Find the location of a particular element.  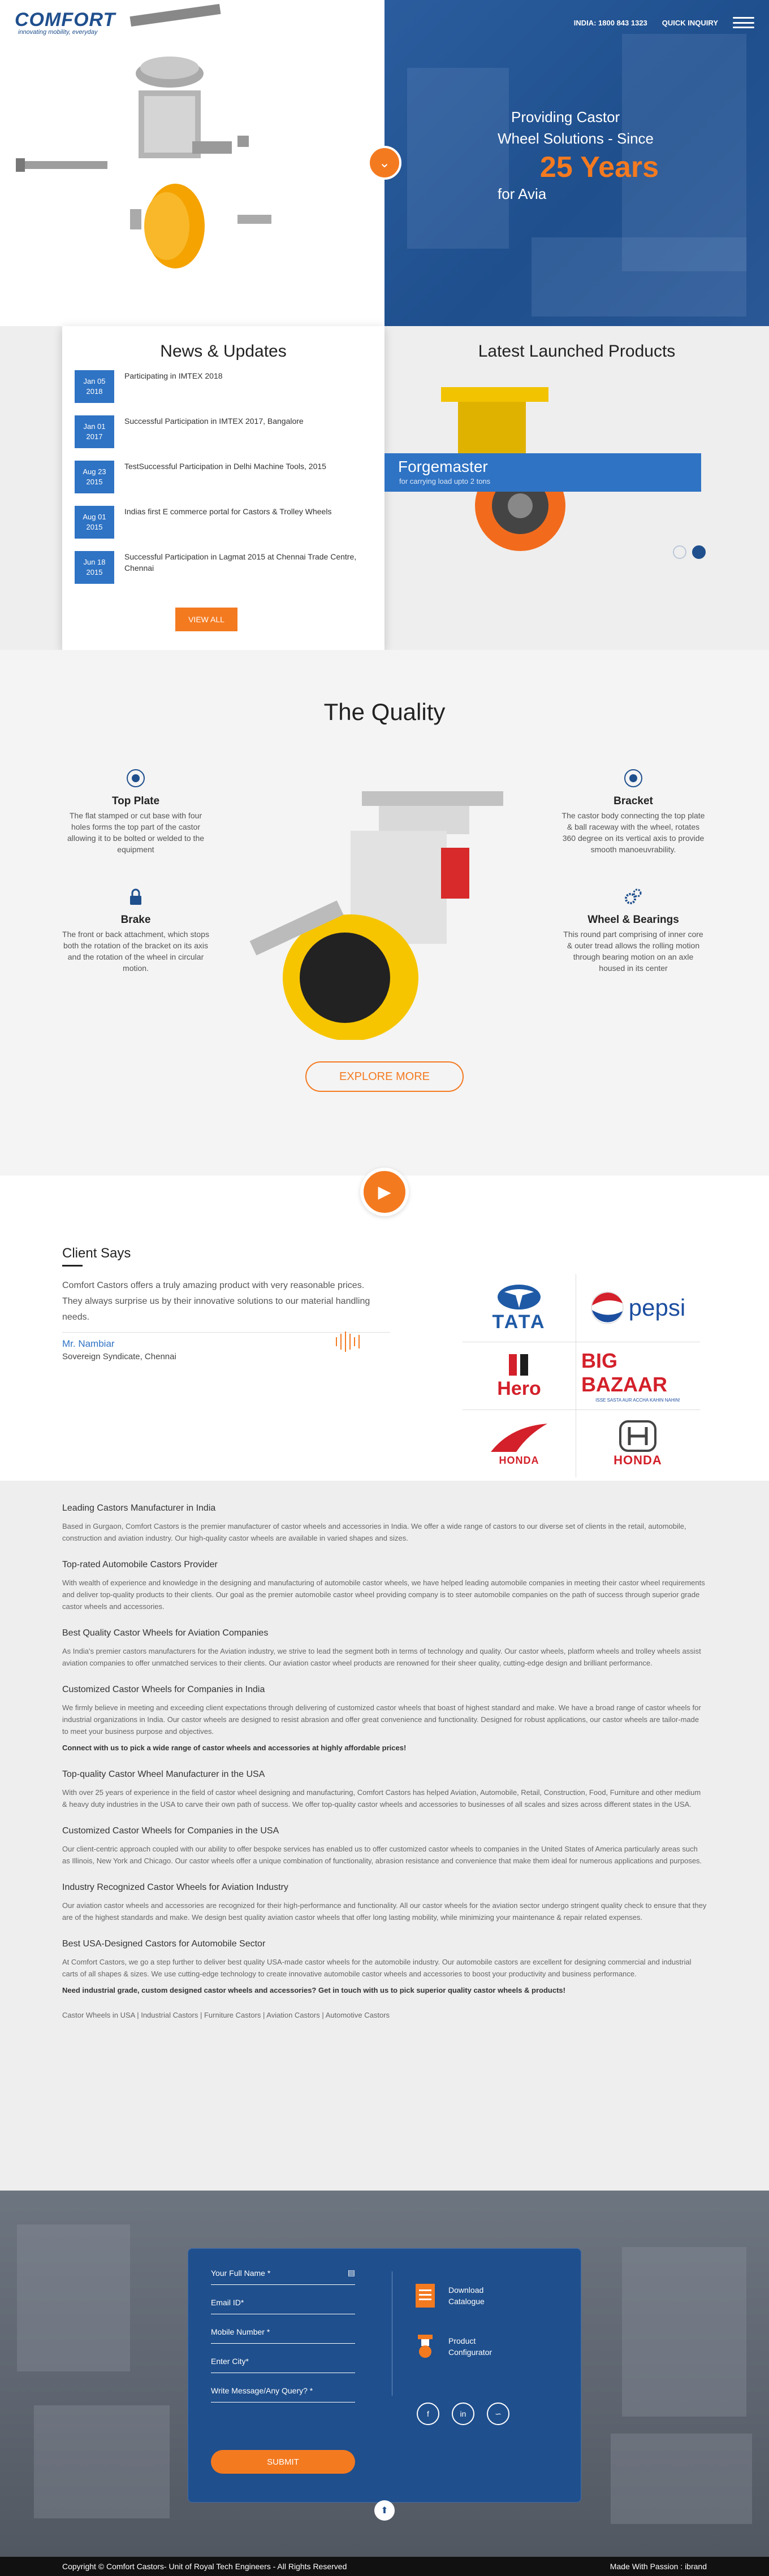

explore-more-button: EXPLORE MORE is located at coordinates (384, 1076).